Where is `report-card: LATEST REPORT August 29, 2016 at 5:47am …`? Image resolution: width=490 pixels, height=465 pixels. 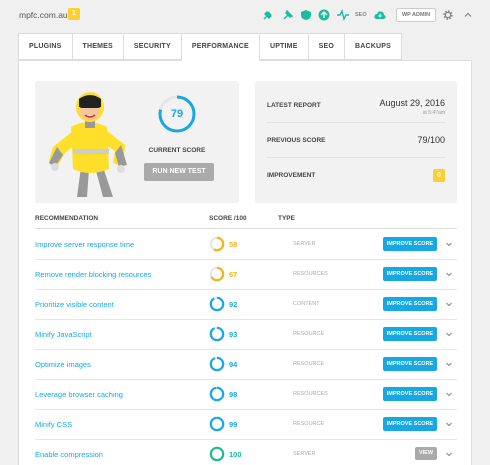 report-card: LATEST REPORT August 29, 2016 at 5:47am … is located at coordinates (356, 142).